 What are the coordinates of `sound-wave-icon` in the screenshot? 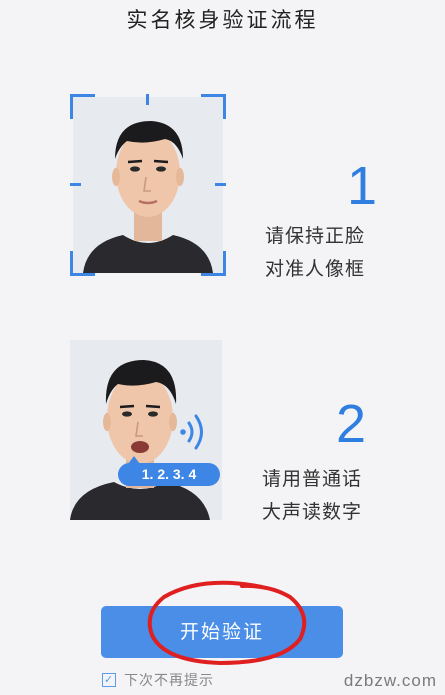 It's located at (191, 432).